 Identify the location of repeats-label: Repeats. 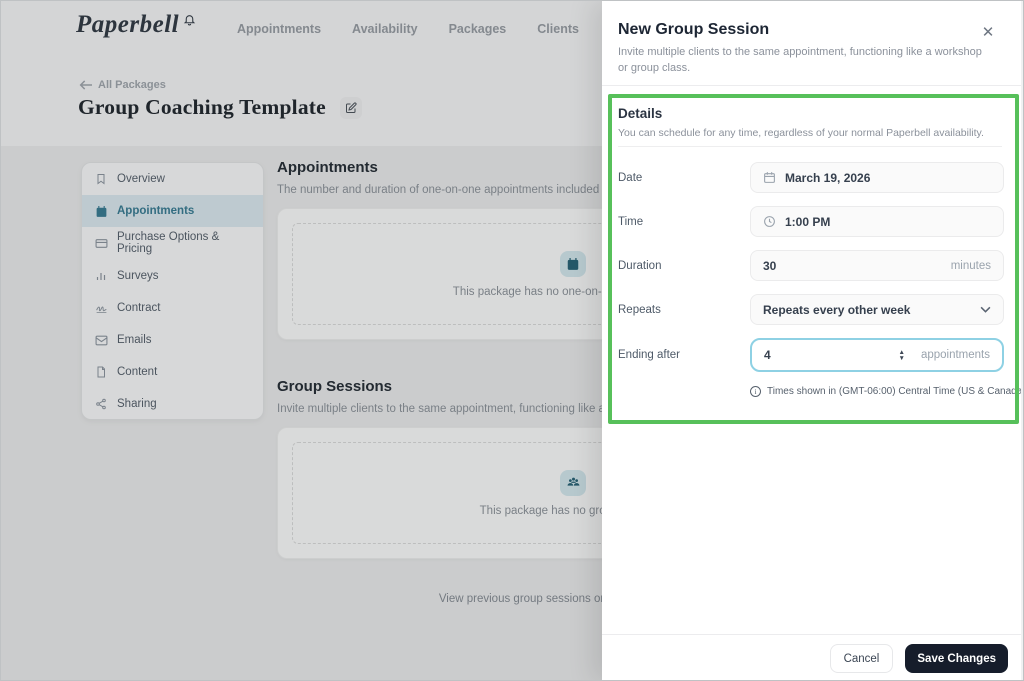
(639, 309).